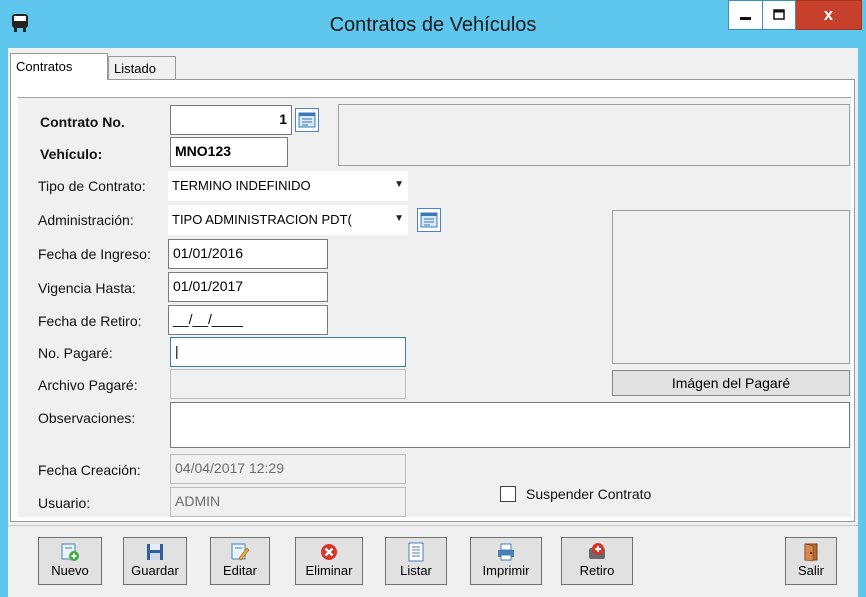 The height and width of the screenshot is (597, 866). What do you see at coordinates (811, 552) in the screenshot?
I see `exit-icon` at bounding box center [811, 552].